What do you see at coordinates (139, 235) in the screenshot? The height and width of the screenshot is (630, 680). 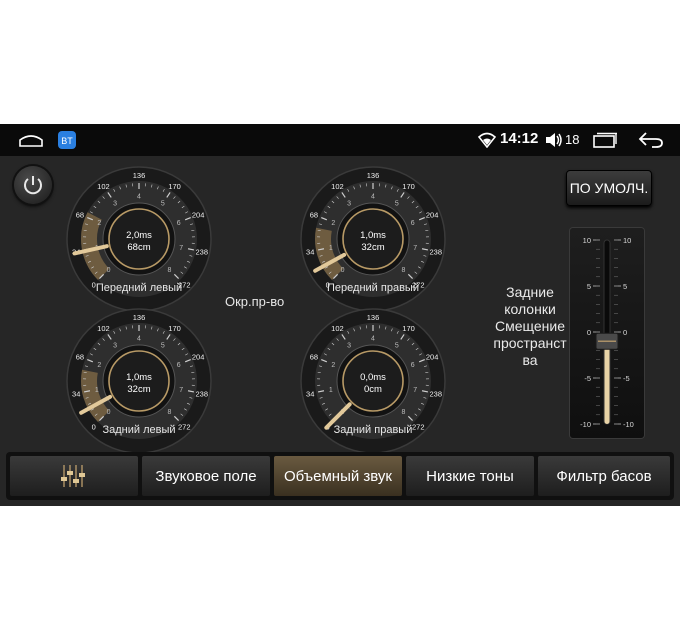 I see `gauge-delay-value: 2,0ms` at bounding box center [139, 235].